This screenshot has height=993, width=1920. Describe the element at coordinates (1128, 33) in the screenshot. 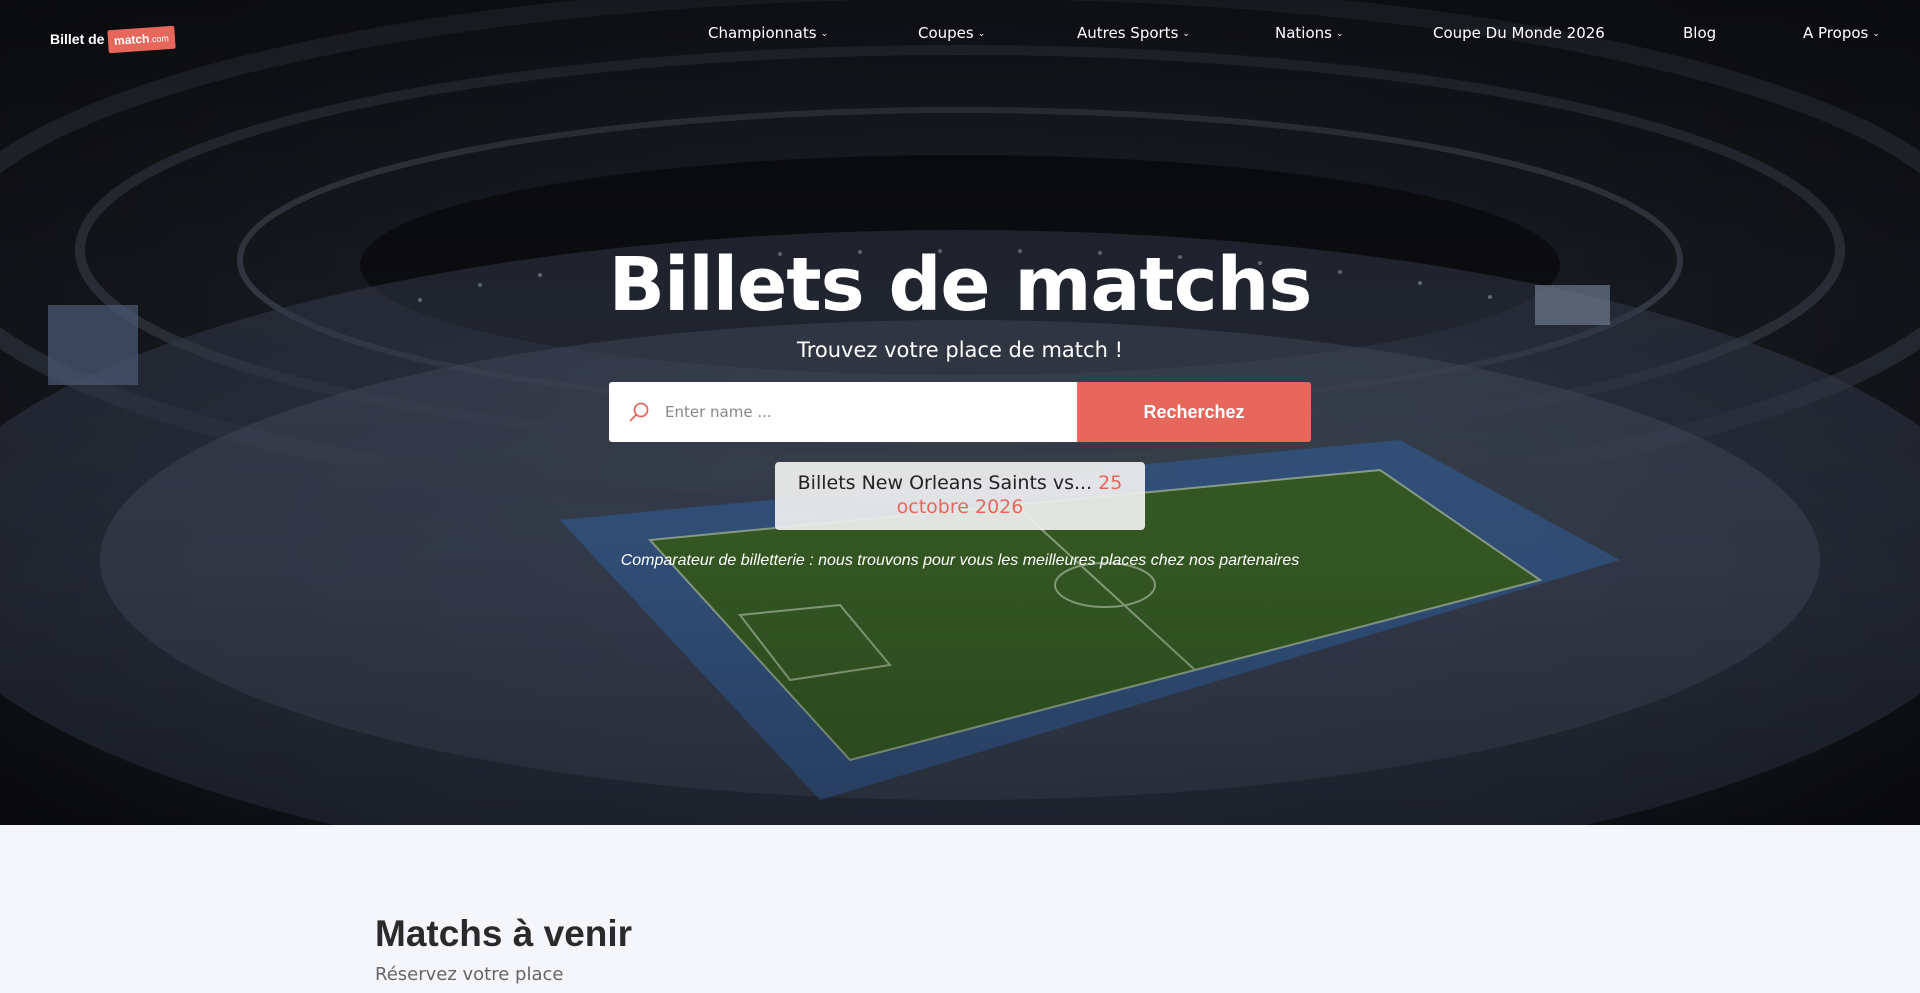

I see `nav-item-label: Autres Sports` at that location.